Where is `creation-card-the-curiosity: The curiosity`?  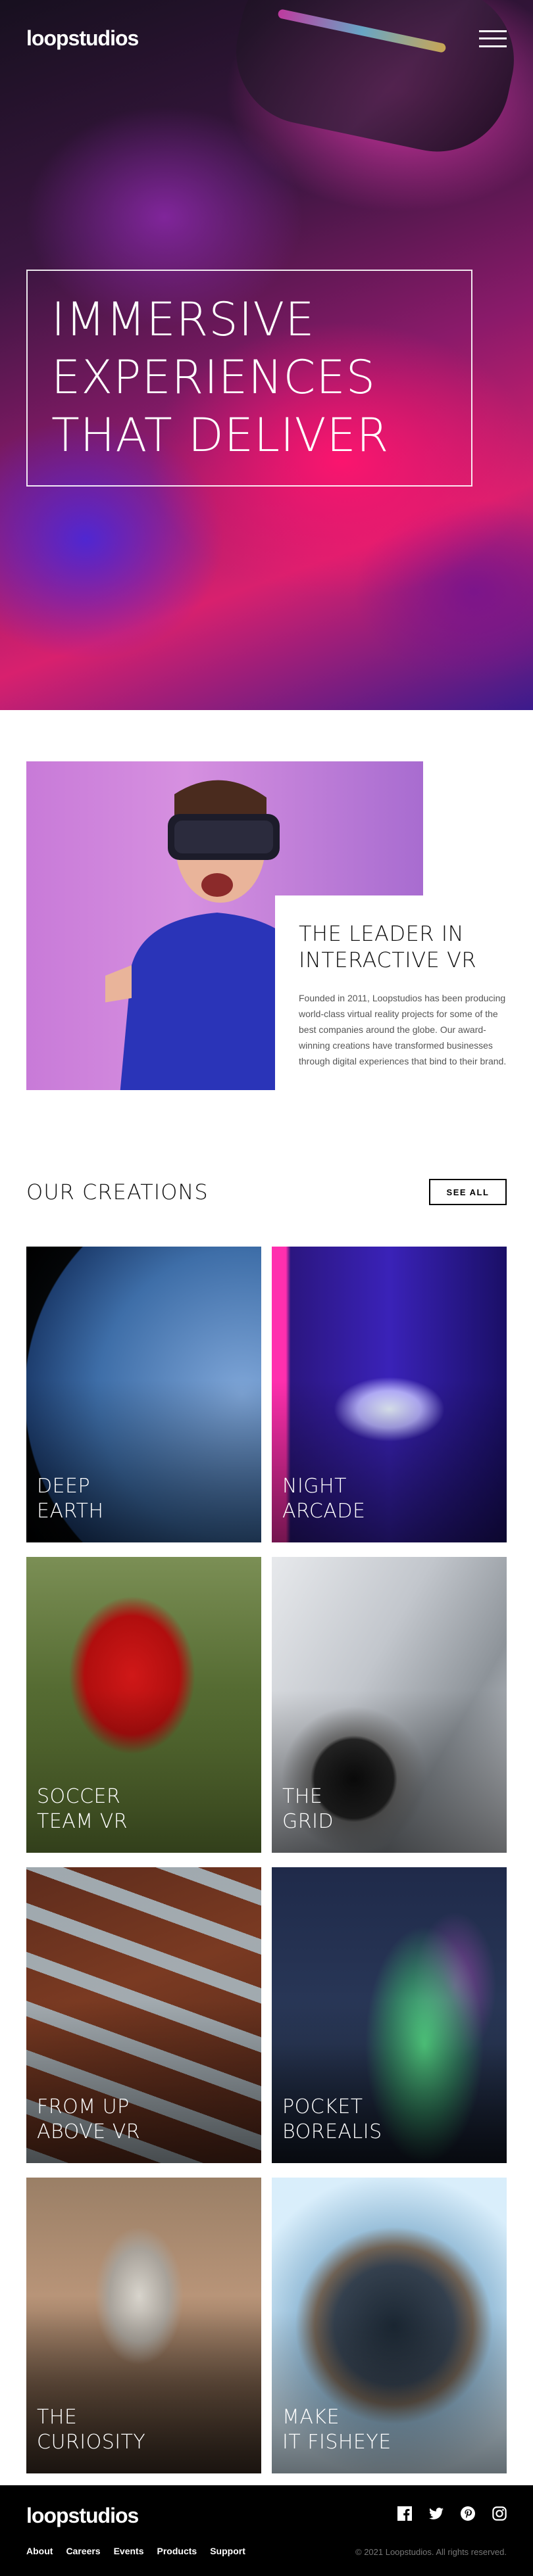
creation-card-the-curiosity: The curiosity is located at coordinates (143, 2325).